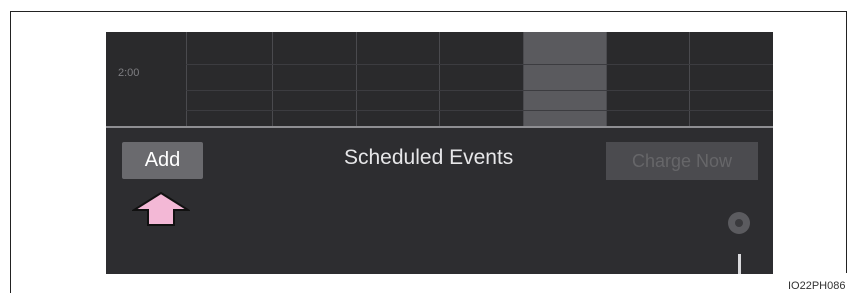 Image resolution: width=857 pixels, height=293 pixels. I want to click on scrollbar, so click(739, 264).